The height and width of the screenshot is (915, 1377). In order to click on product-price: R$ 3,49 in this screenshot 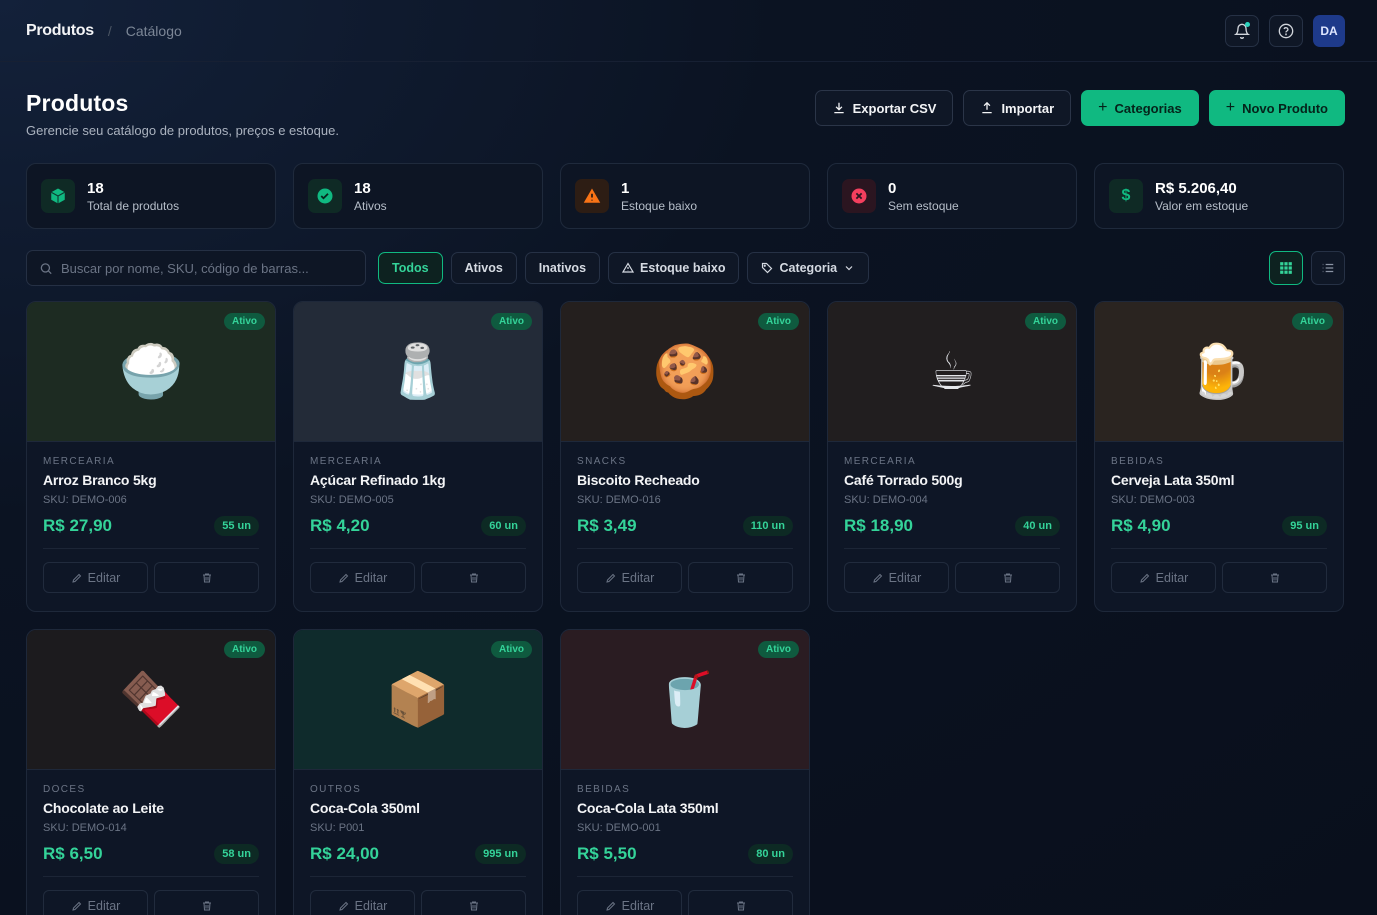, I will do `click(607, 525)`.